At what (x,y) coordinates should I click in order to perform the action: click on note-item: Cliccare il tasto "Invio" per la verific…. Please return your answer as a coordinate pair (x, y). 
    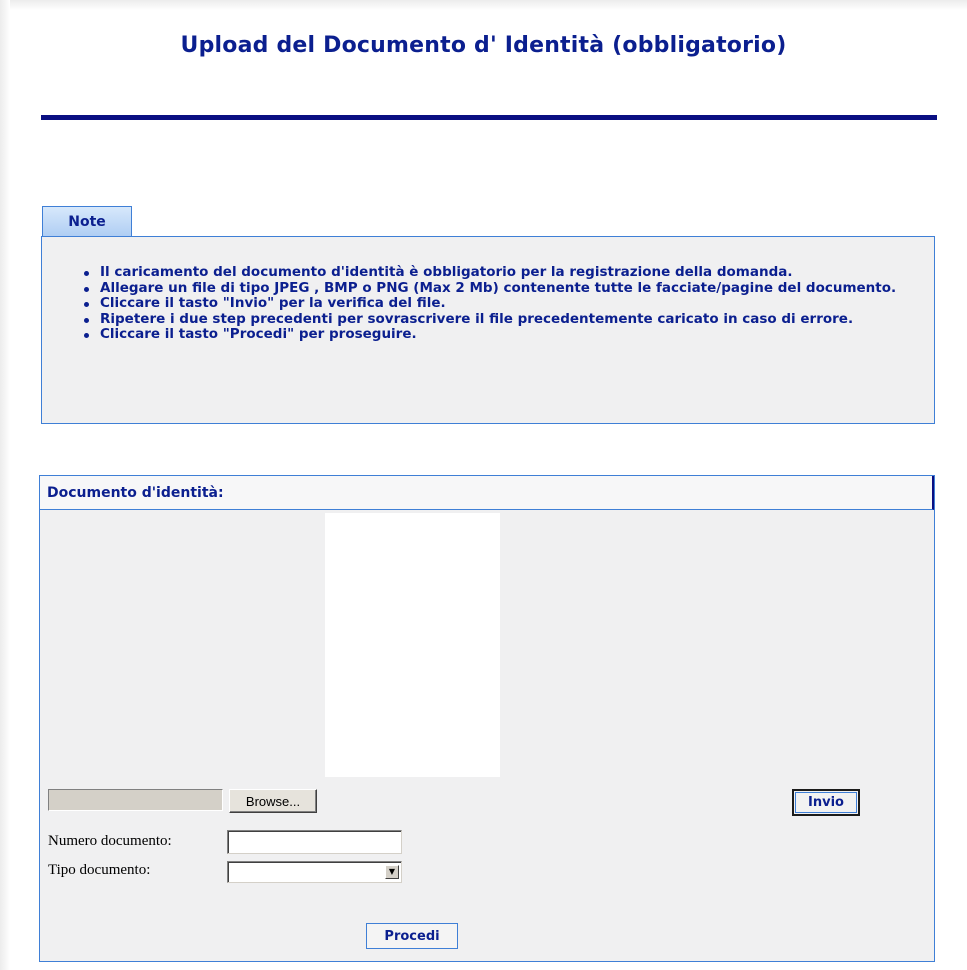
    Looking at the image, I should click on (504, 303).